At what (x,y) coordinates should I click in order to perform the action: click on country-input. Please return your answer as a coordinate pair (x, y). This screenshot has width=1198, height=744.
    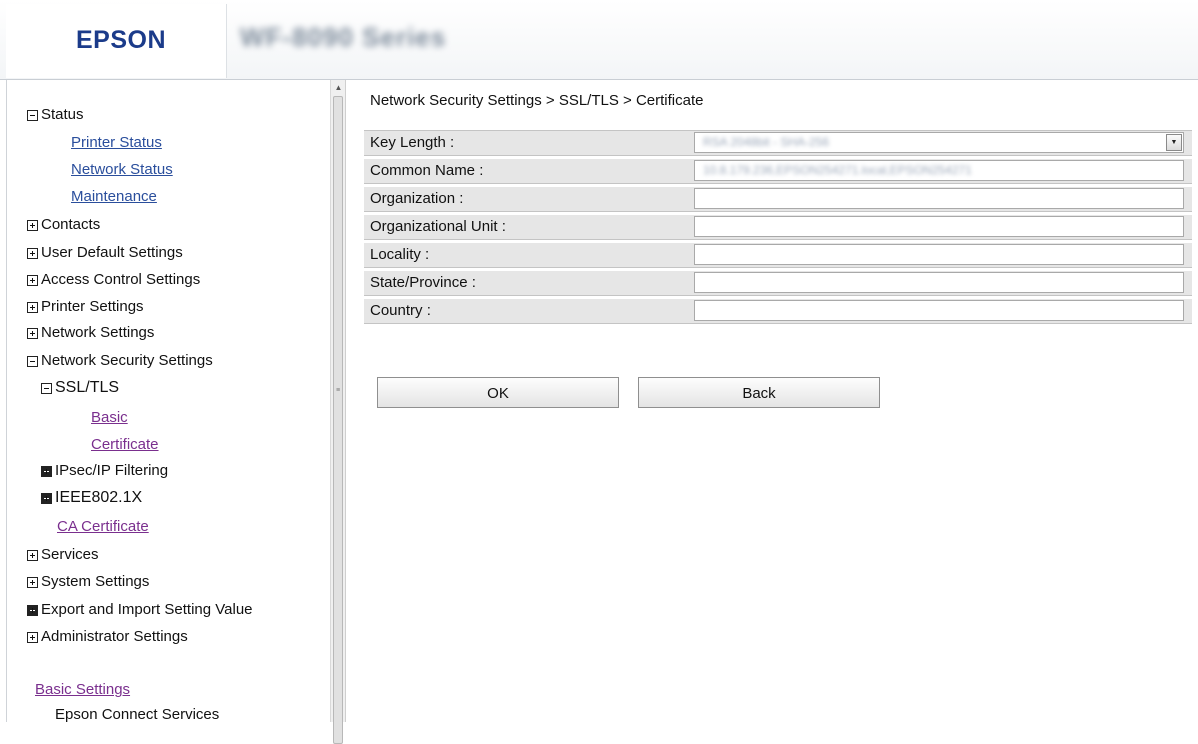
    Looking at the image, I should click on (939, 310).